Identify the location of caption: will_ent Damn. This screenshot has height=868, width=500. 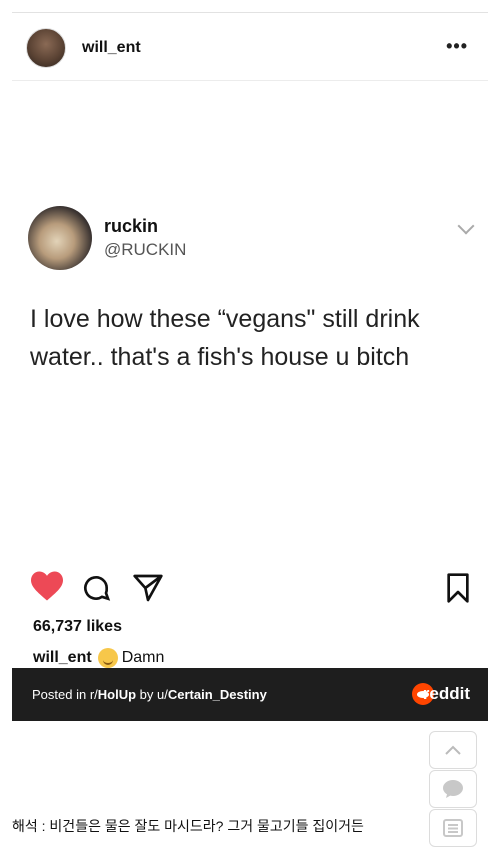
(98, 658).